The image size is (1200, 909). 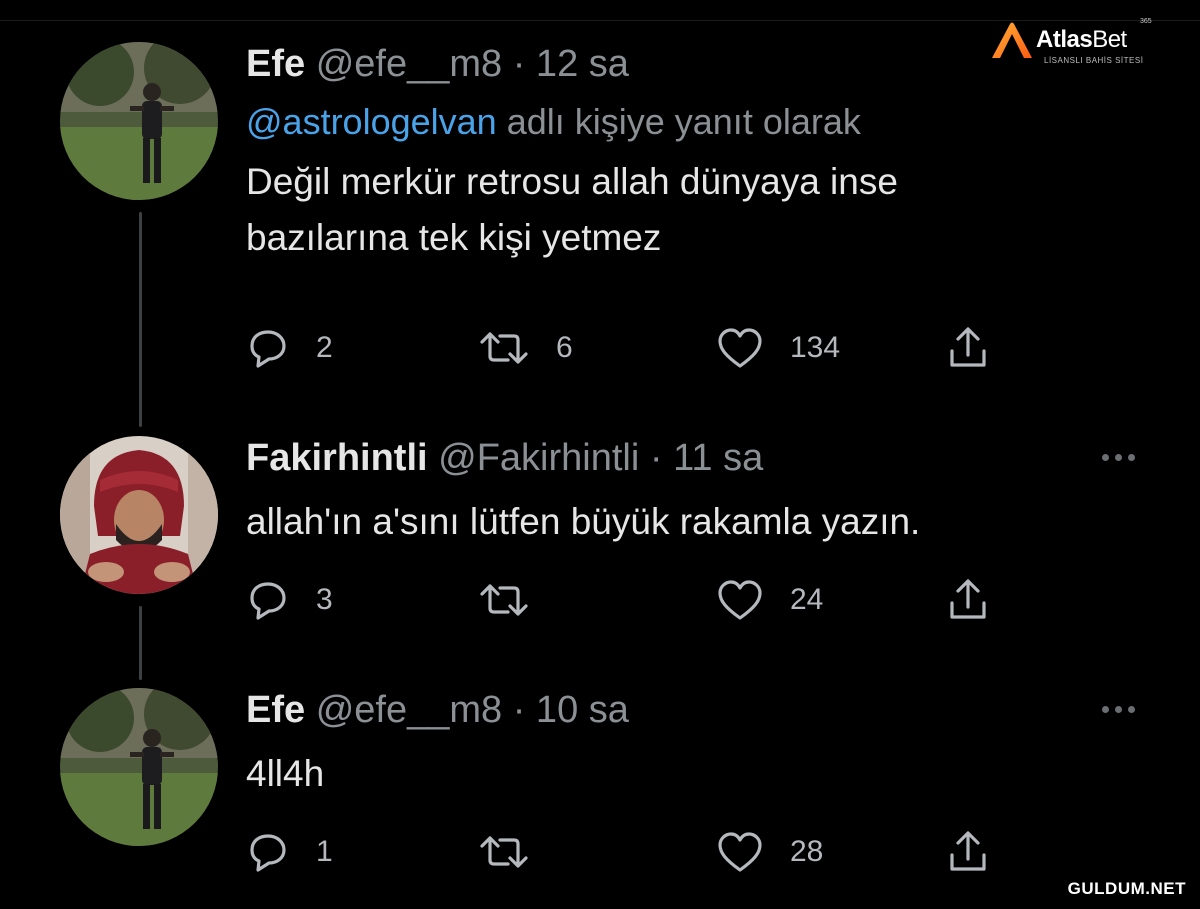 What do you see at coordinates (289, 348) in the screenshot?
I see `reply-button: 2` at bounding box center [289, 348].